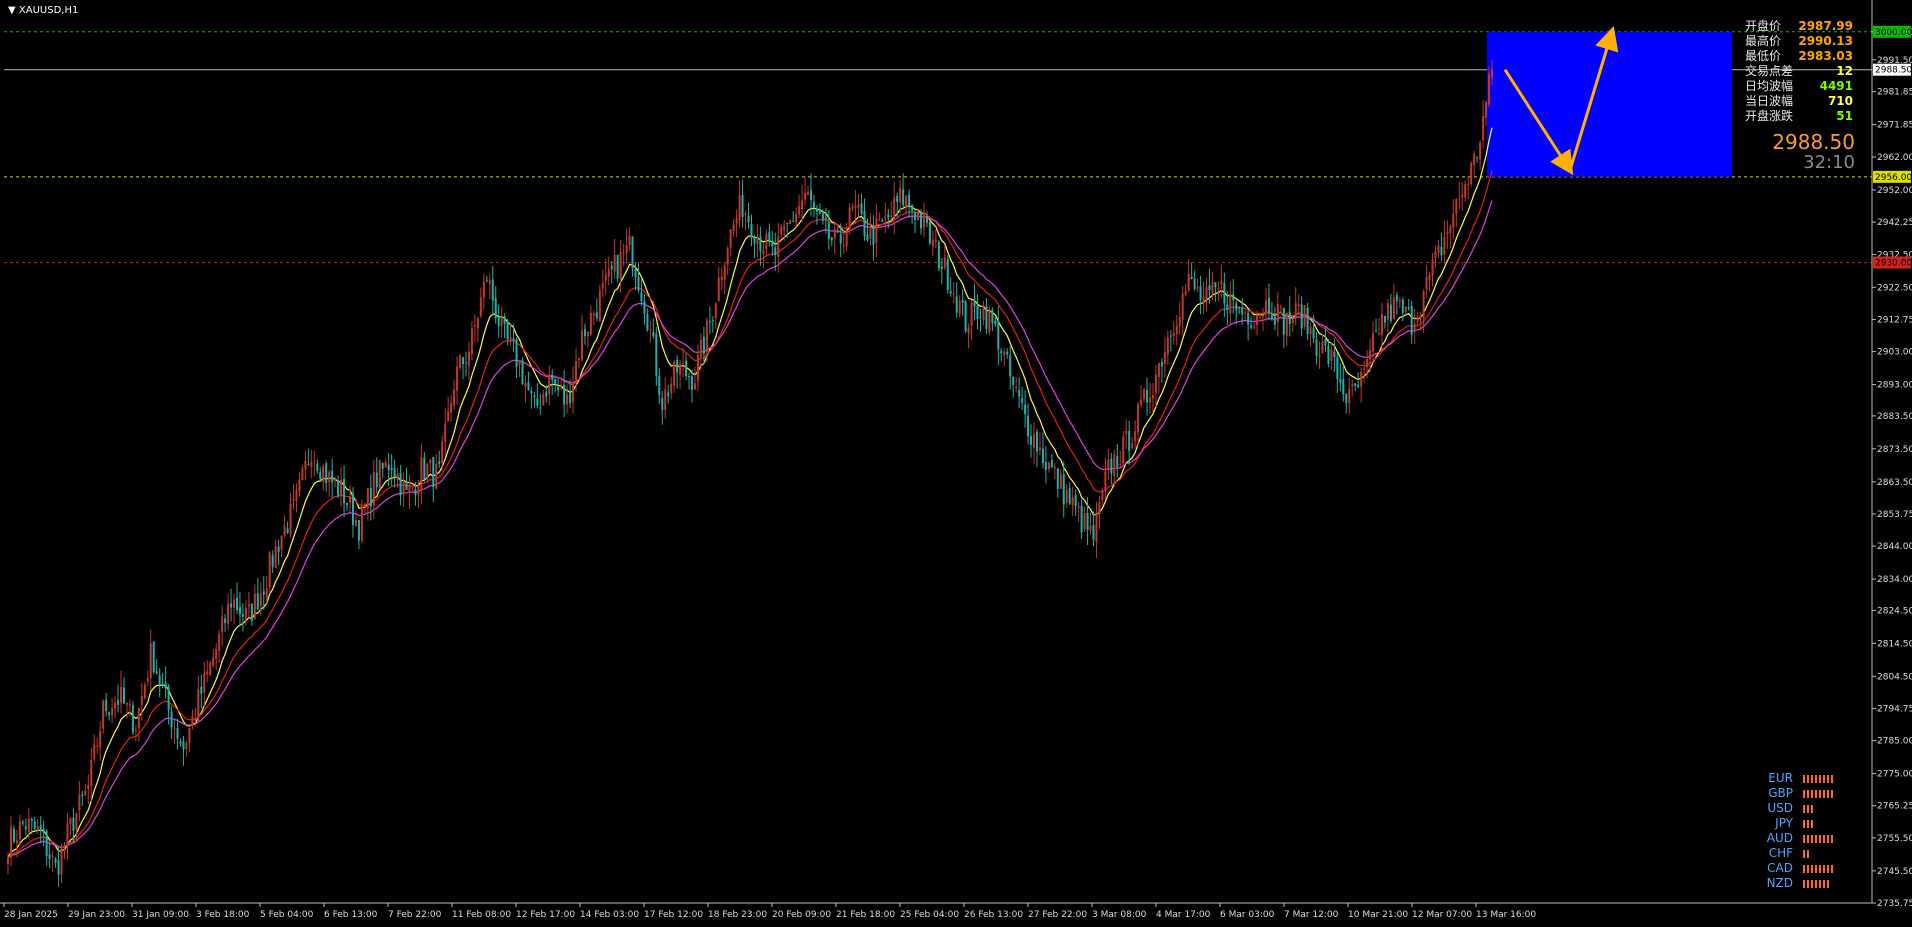  What do you see at coordinates (160, 915) in the screenshot?
I see `time-tick-label: 31 Jan 09:00` at bounding box center [160, 915].